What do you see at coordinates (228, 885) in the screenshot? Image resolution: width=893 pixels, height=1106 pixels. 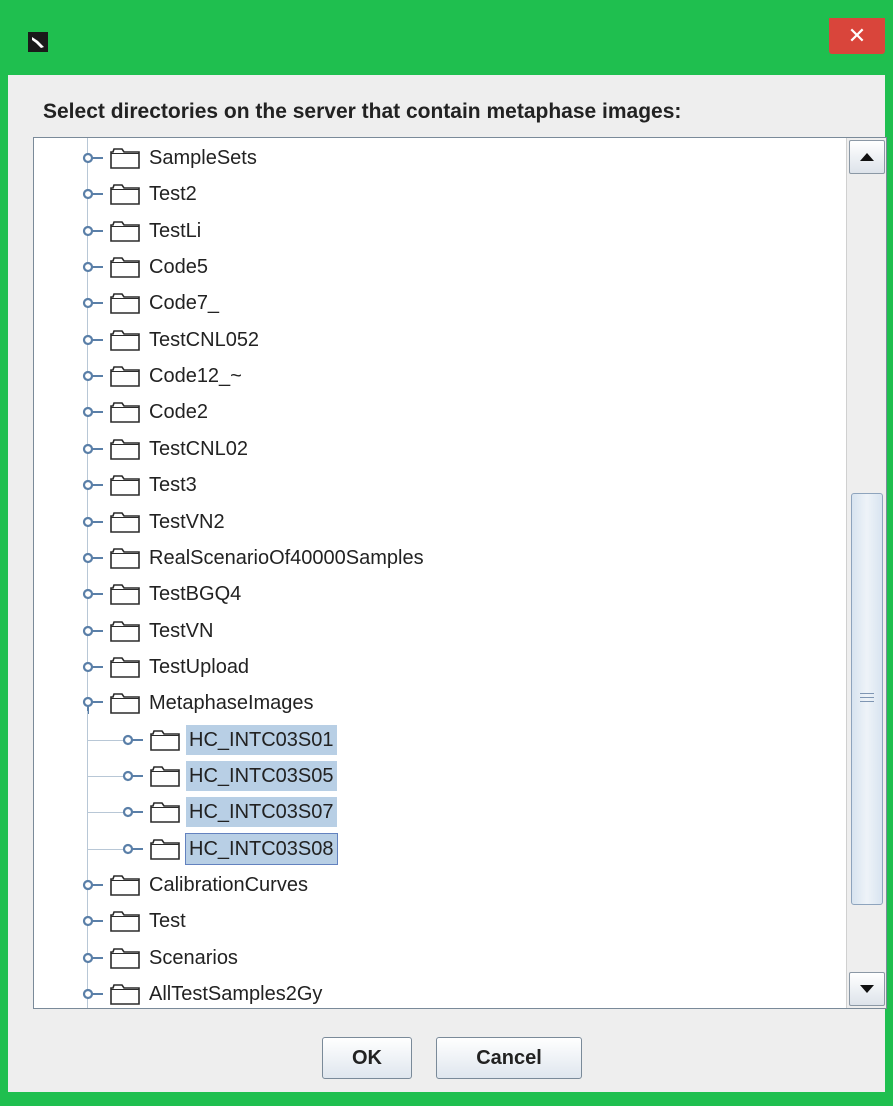 I see `tree-node-label: CalibrationCurves` at bounding box center [228, 885].